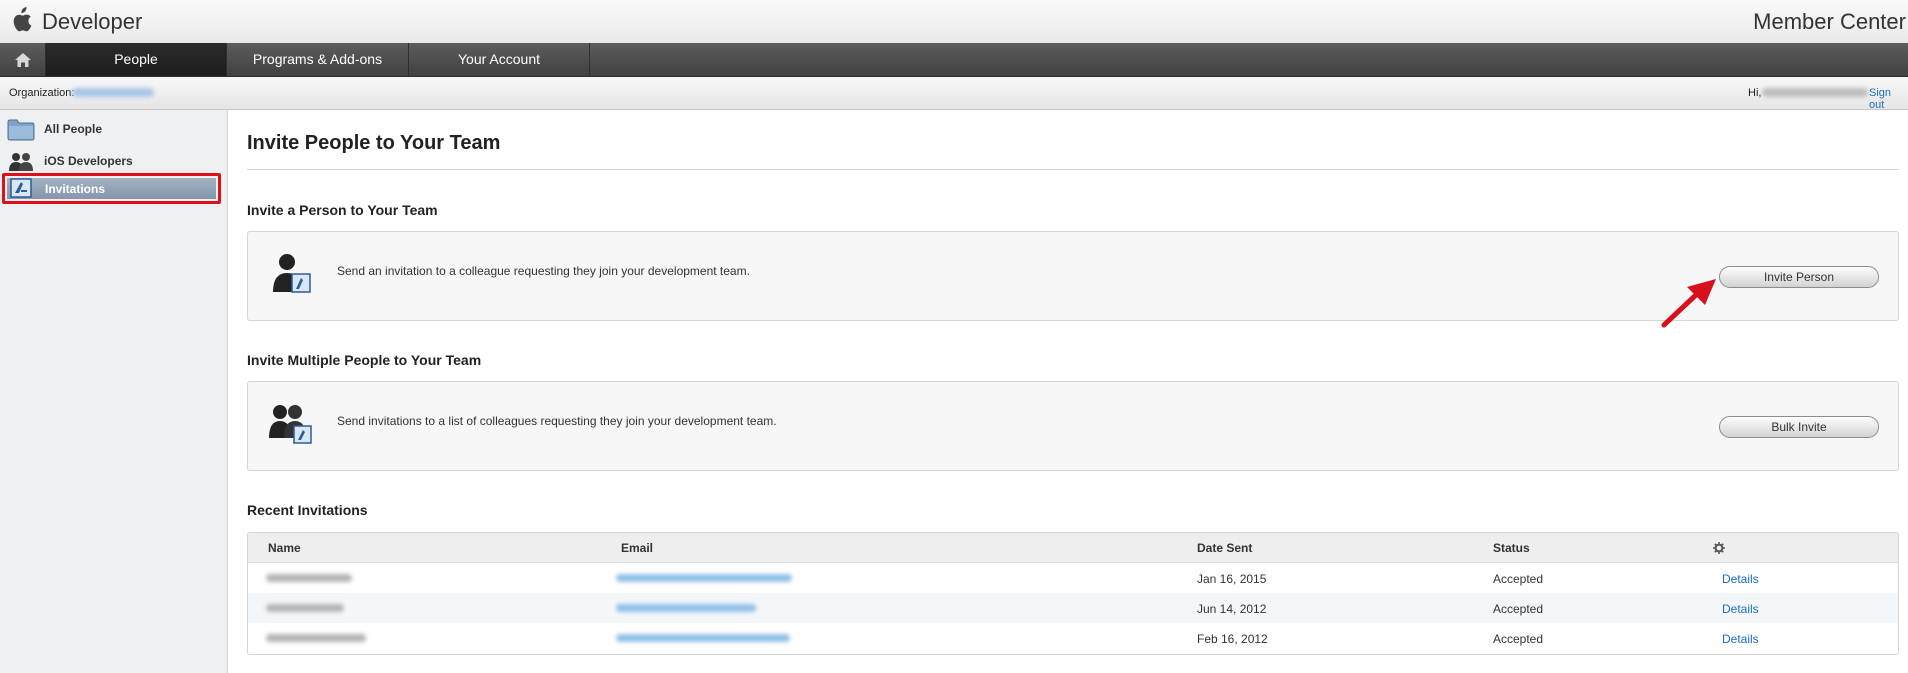  What do you see at coordinates (284, 548) in the screenshot?
I see `column-name: Name` at bounding box center [284, 548].